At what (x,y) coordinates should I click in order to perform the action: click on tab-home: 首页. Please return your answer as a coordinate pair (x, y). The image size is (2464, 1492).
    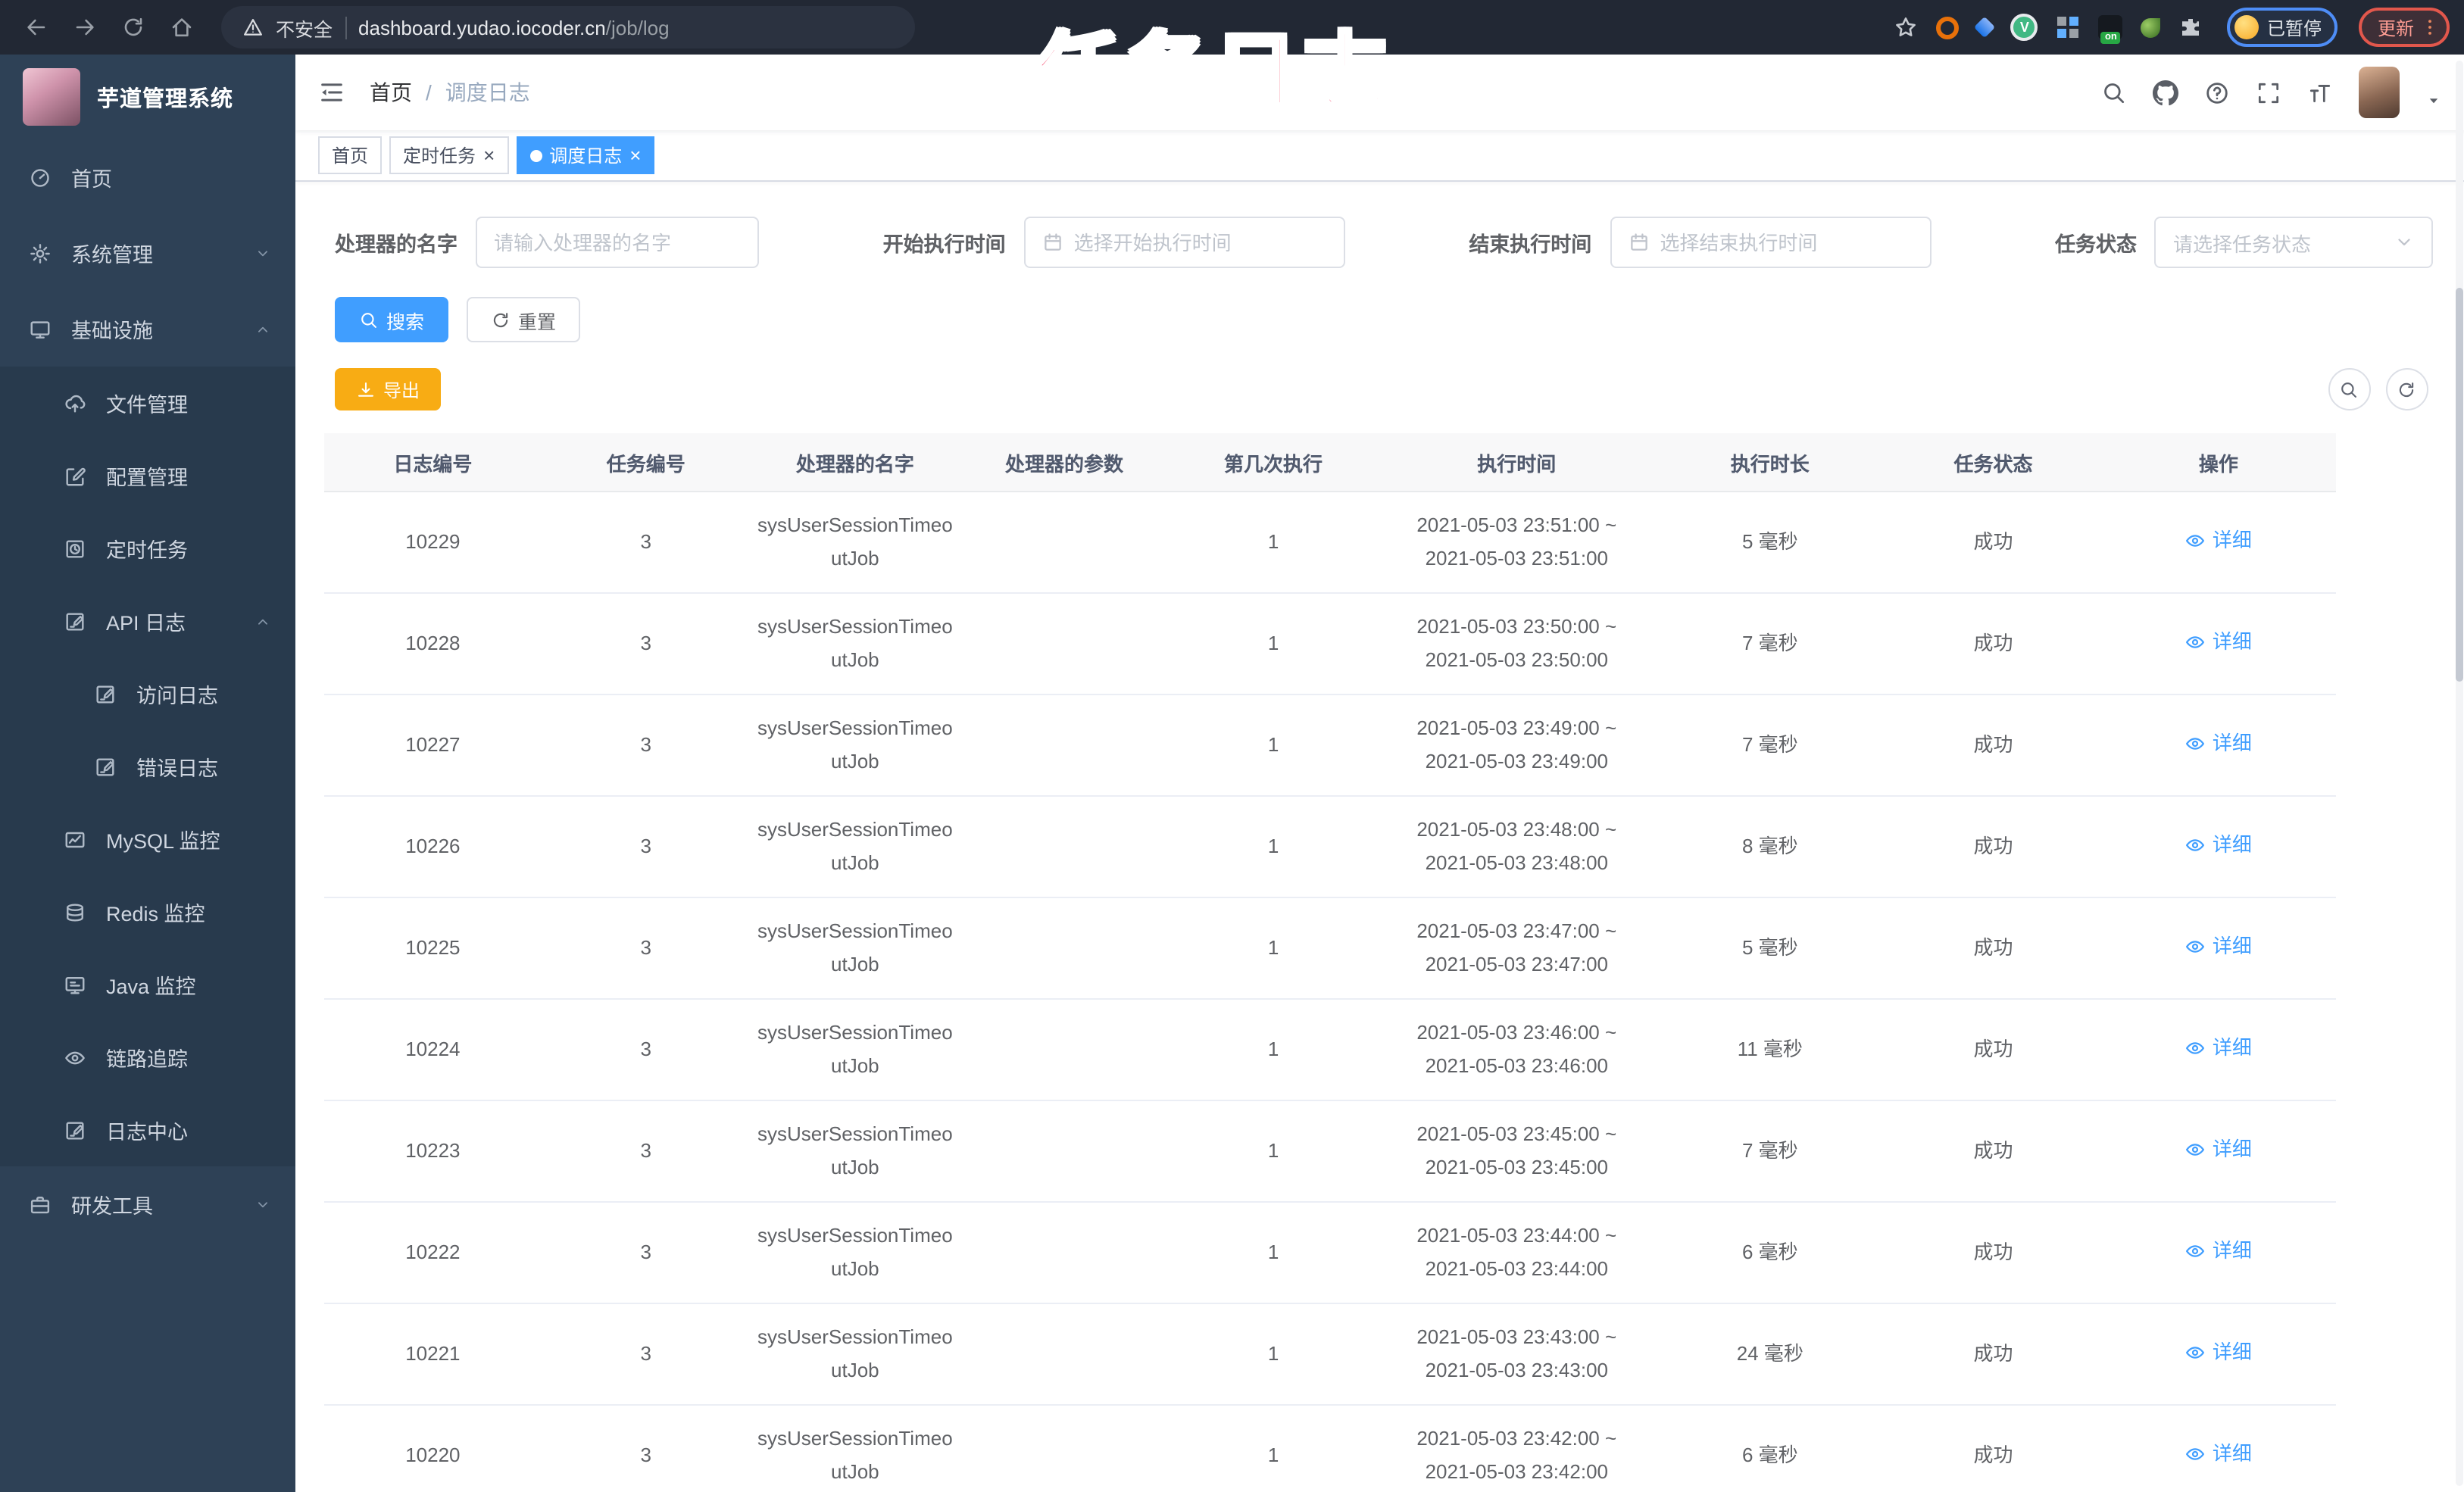
    Looking at the image, I should click on (350, 155).